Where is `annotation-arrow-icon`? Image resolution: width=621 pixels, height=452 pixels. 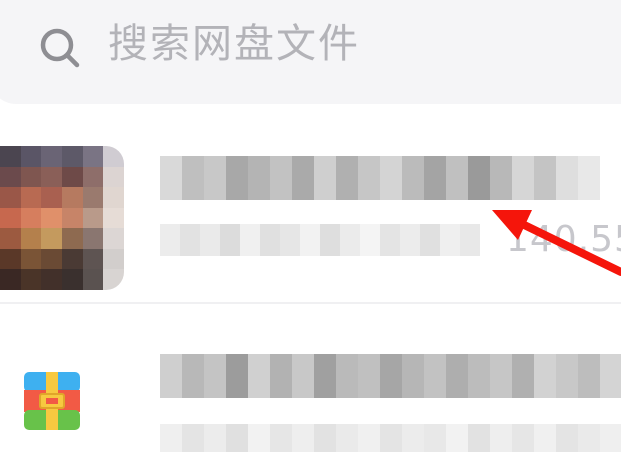 annotation-arrow-icon is located at coordinates (556, 243).